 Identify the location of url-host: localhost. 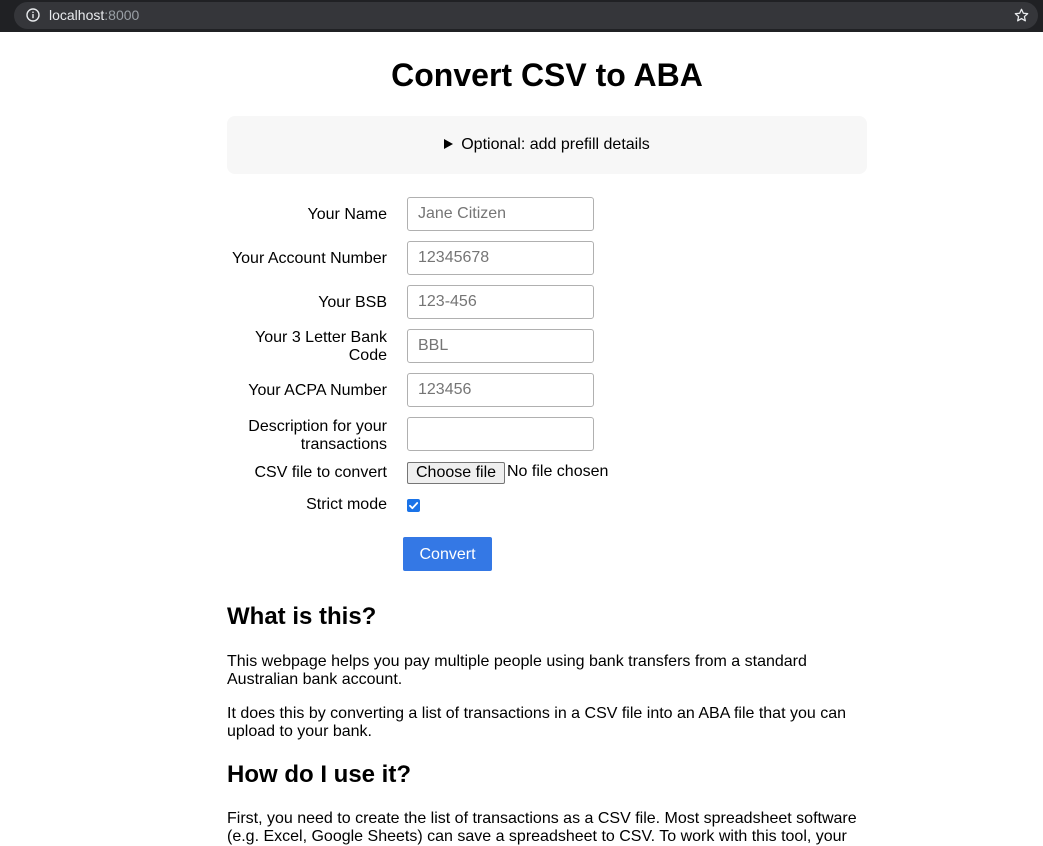
(77, 15).